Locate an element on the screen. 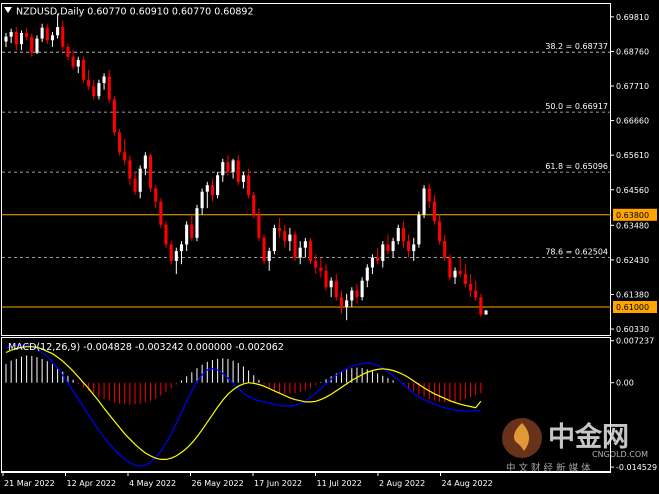 This screenshot has width=659, height=494. price-level-label-1: 0.61000 is located at coordinates (632, 307).